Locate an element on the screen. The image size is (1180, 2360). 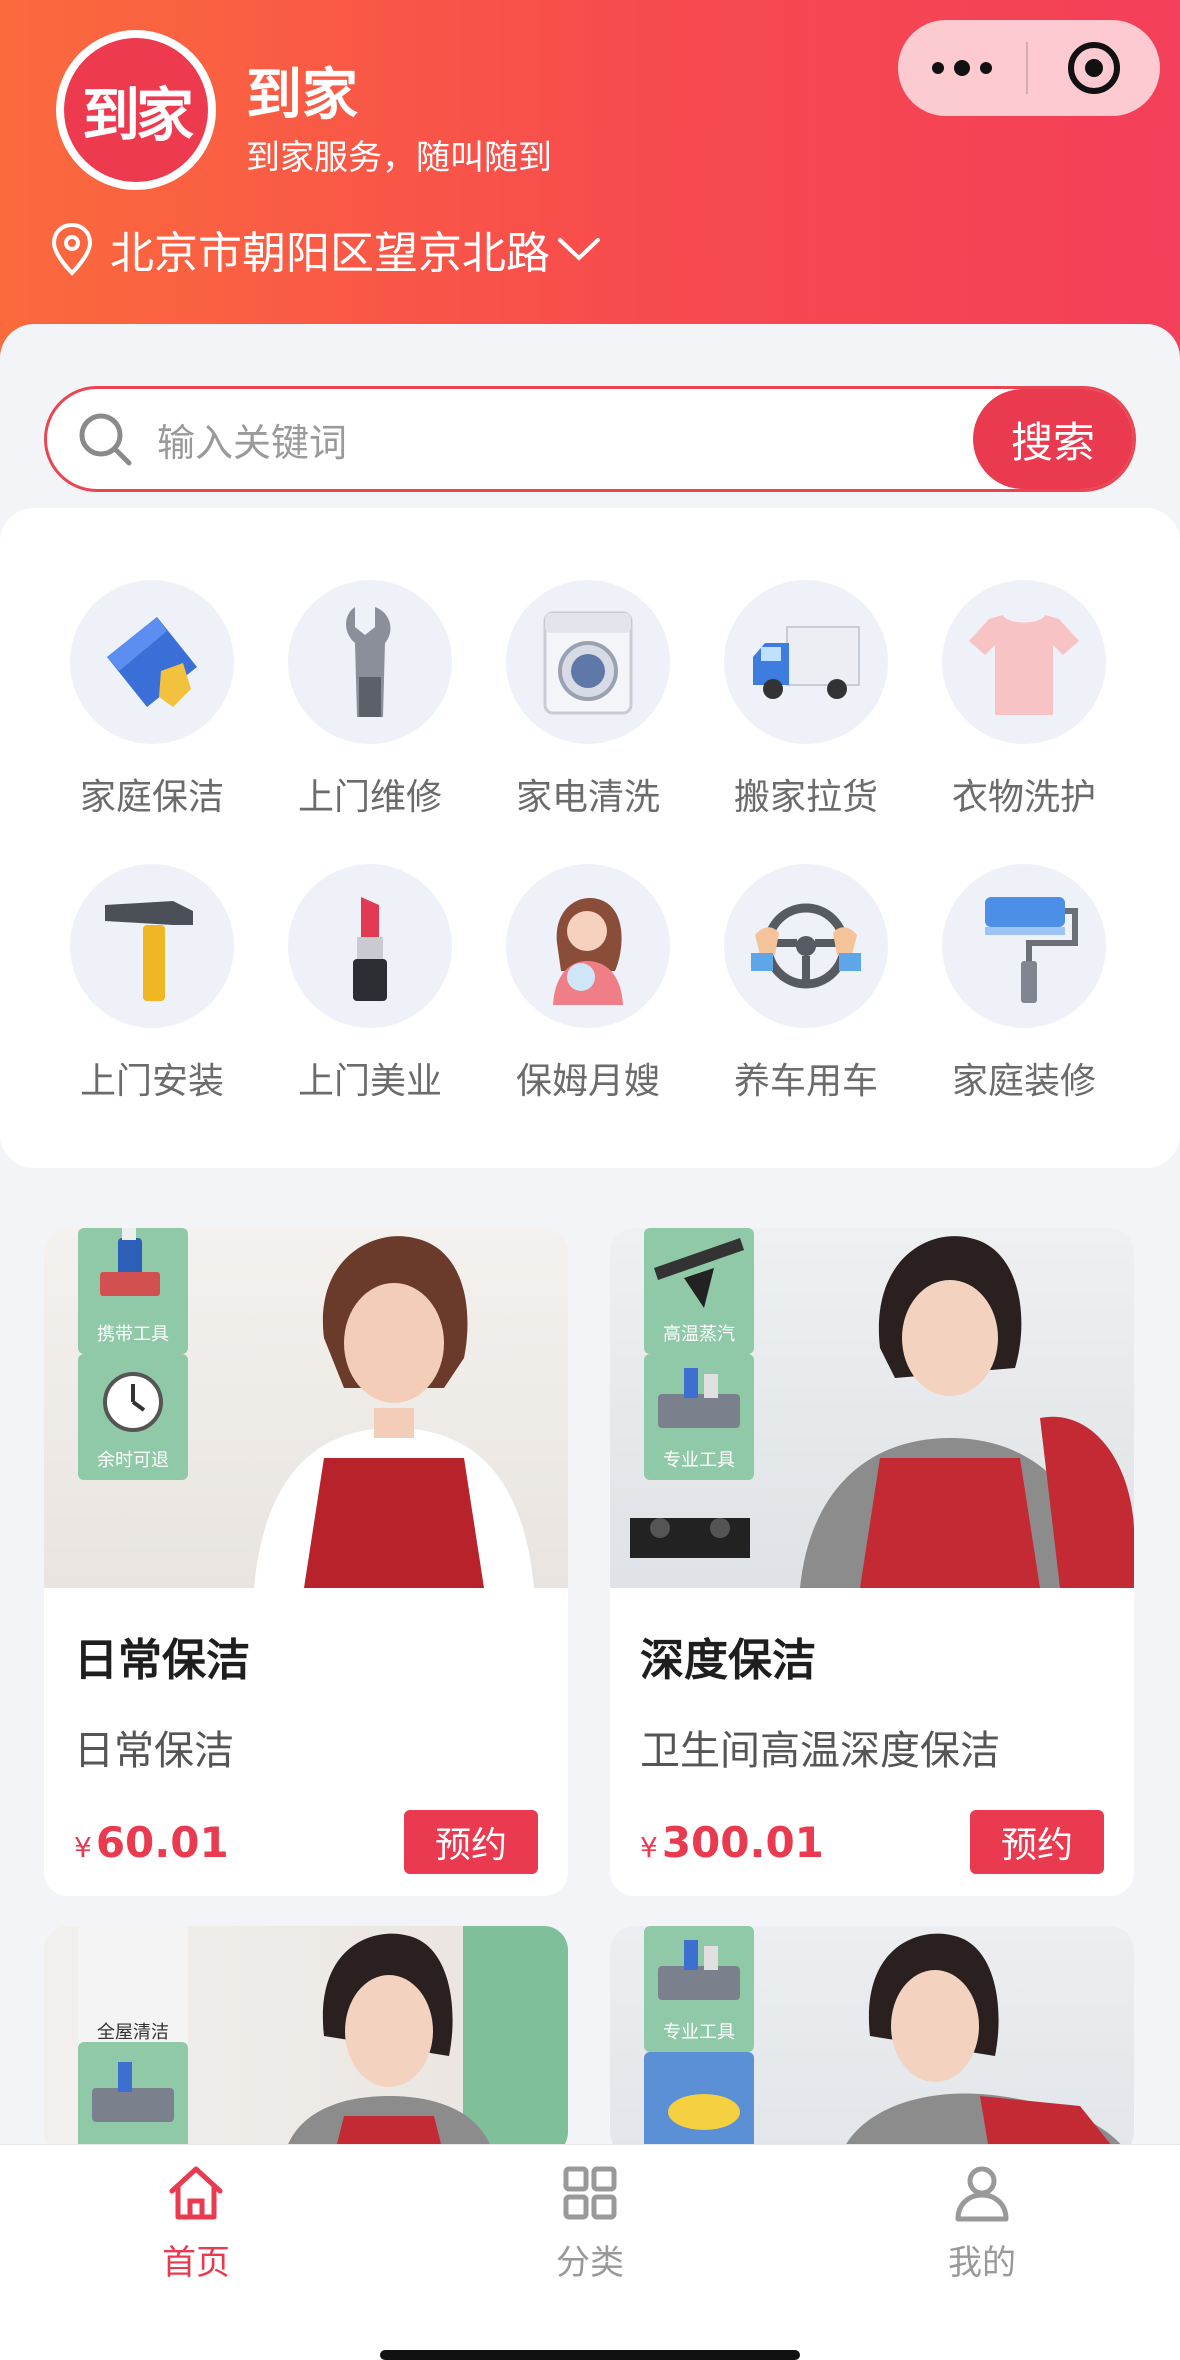
wrench-icon is located at coordinates (368, 662).